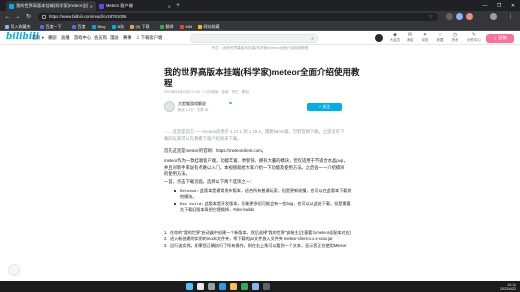 The width and height of the screenshot is (520, 292). What do you see at coordinates (231, 104) in the screenshot?
I see `charge-icon: ⚭` at bounding box center [231, 104].